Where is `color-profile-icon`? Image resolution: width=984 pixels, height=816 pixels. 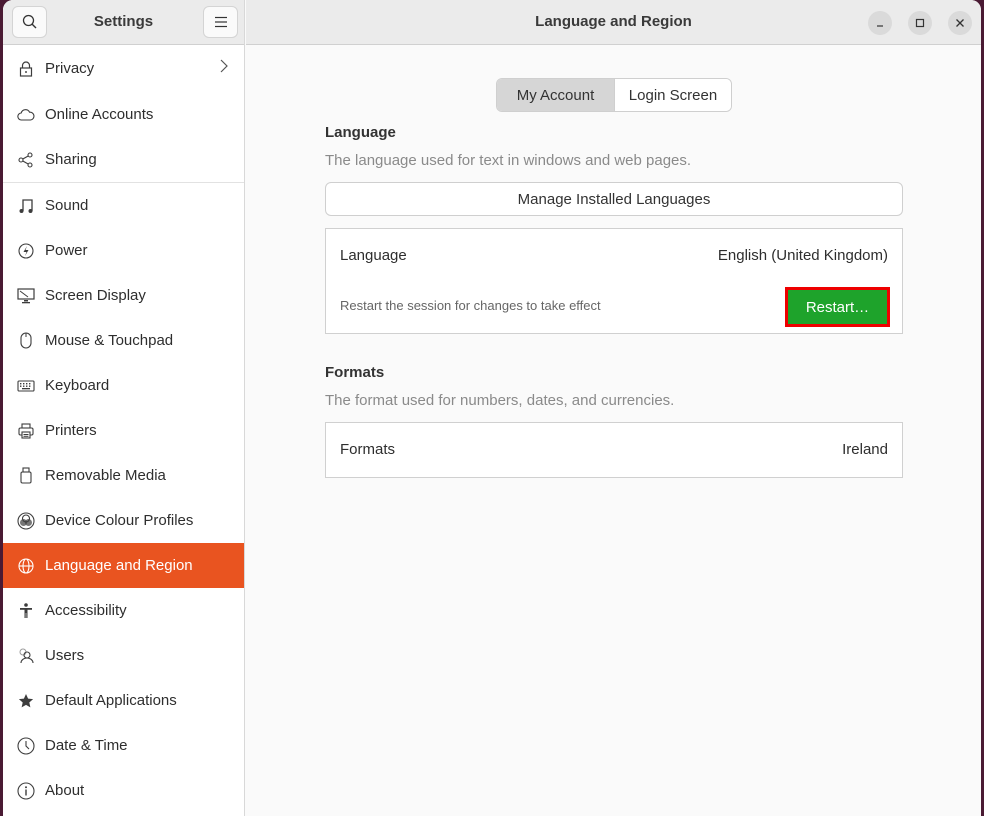
color-profile-icon is located at coordinates (26, 520).